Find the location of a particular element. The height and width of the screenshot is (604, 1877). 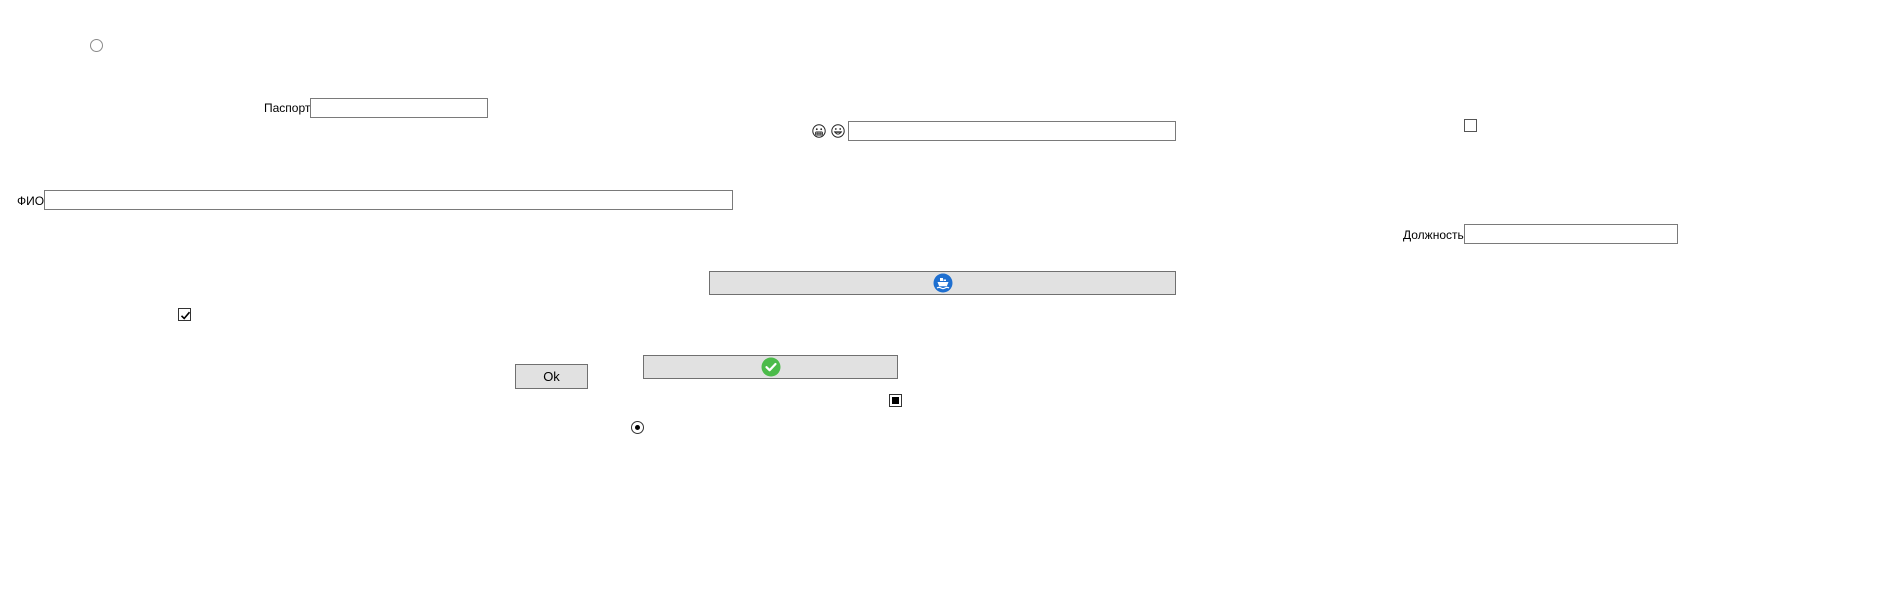

fio-input is located at coordinates (388, 200).